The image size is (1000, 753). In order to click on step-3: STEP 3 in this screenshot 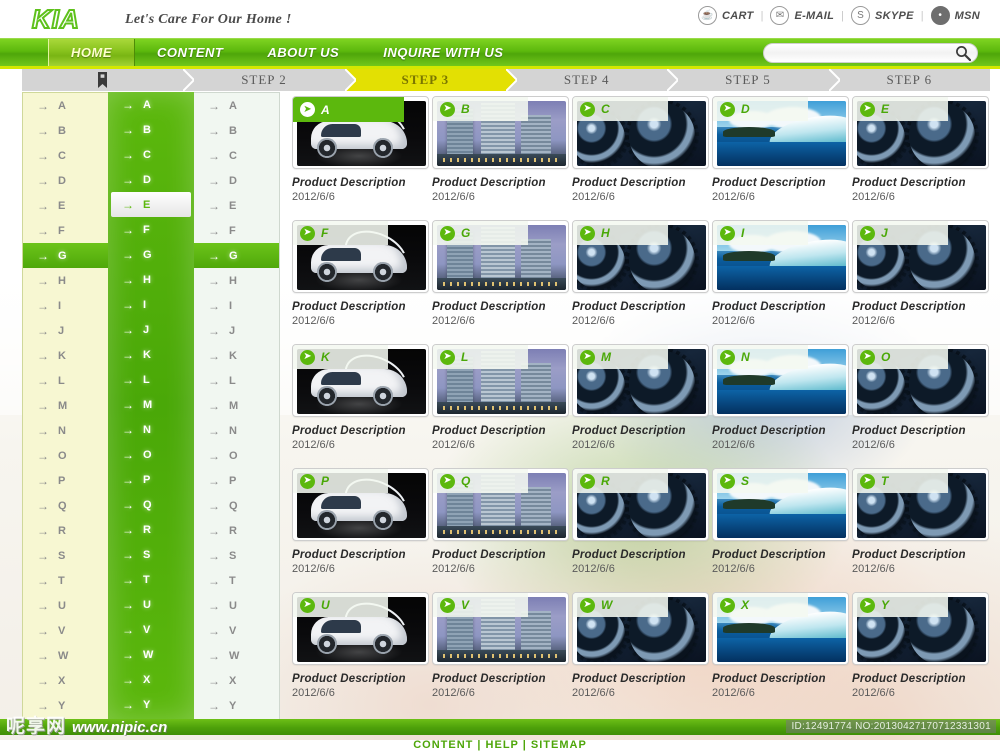, I will do `click(430, 80)`.